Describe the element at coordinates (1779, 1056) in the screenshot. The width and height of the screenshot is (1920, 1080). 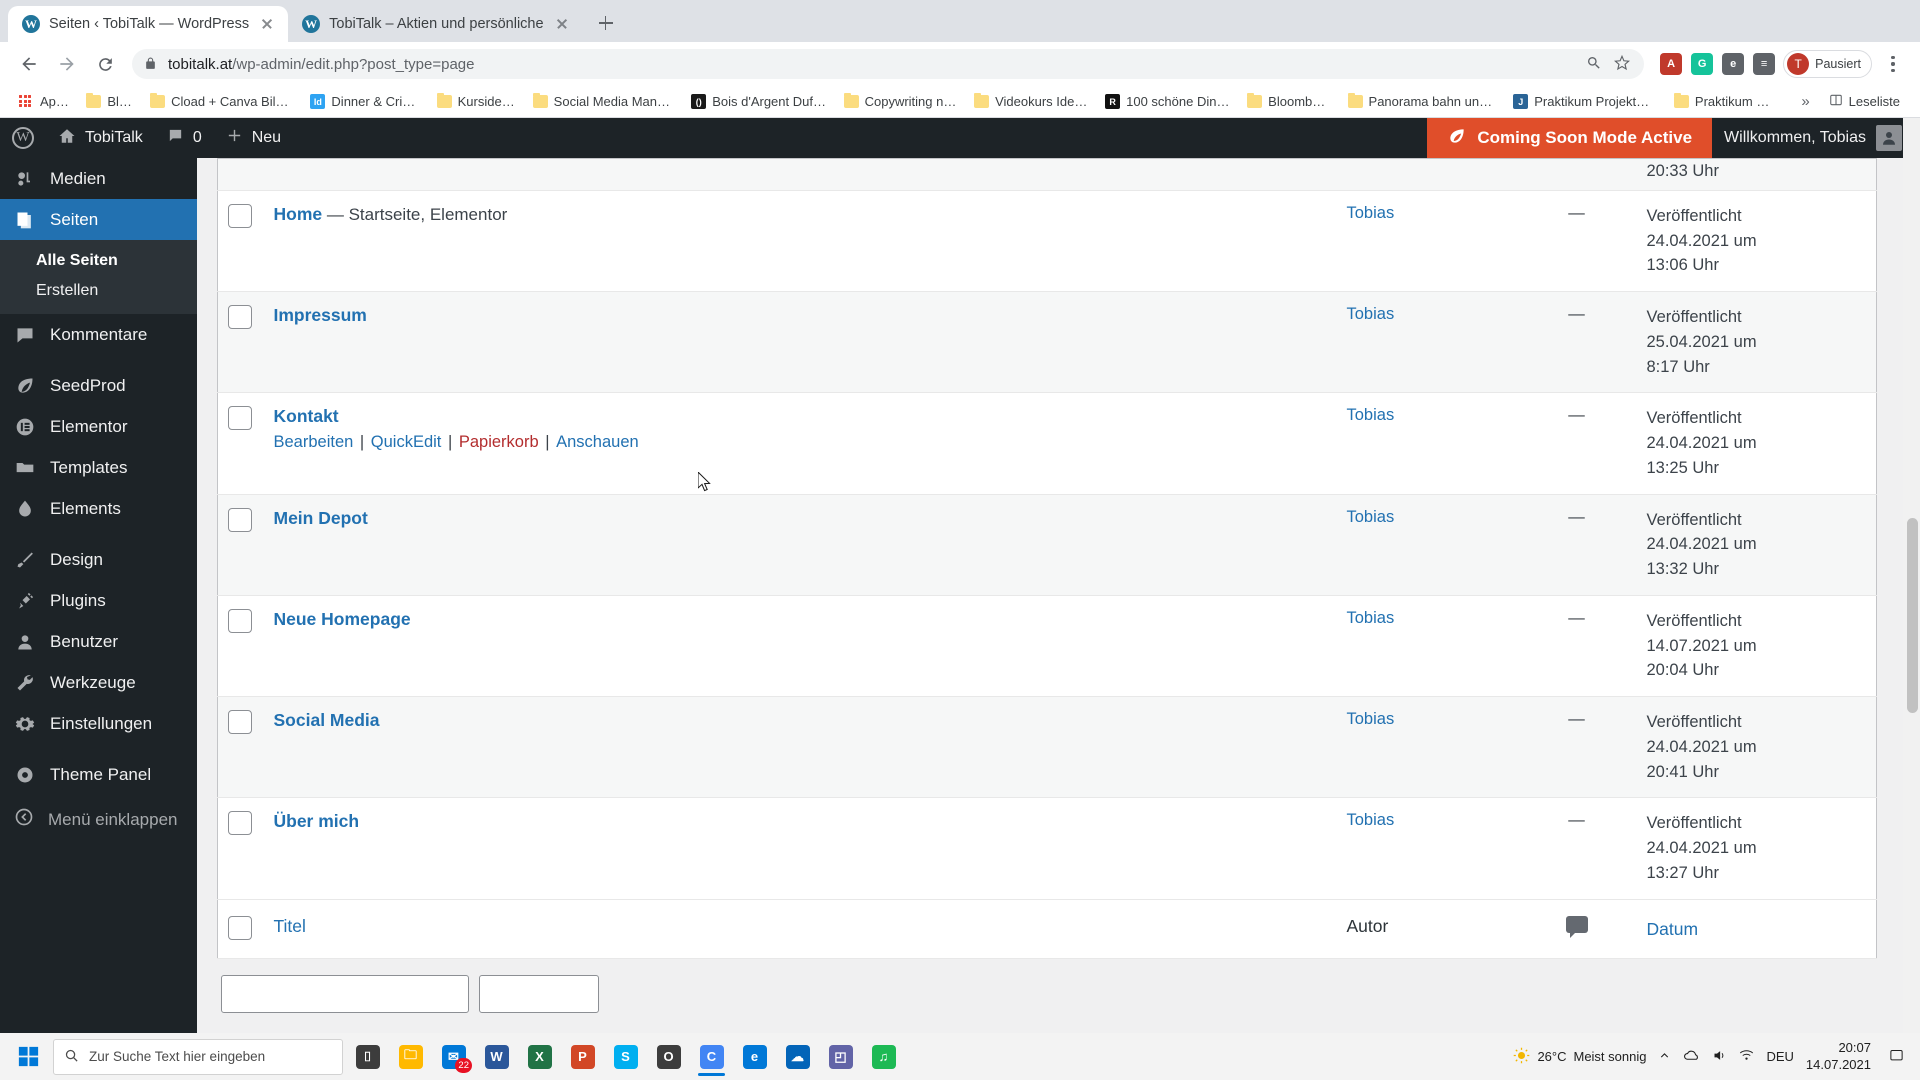
I see `language-indicator: DEU` at that location.